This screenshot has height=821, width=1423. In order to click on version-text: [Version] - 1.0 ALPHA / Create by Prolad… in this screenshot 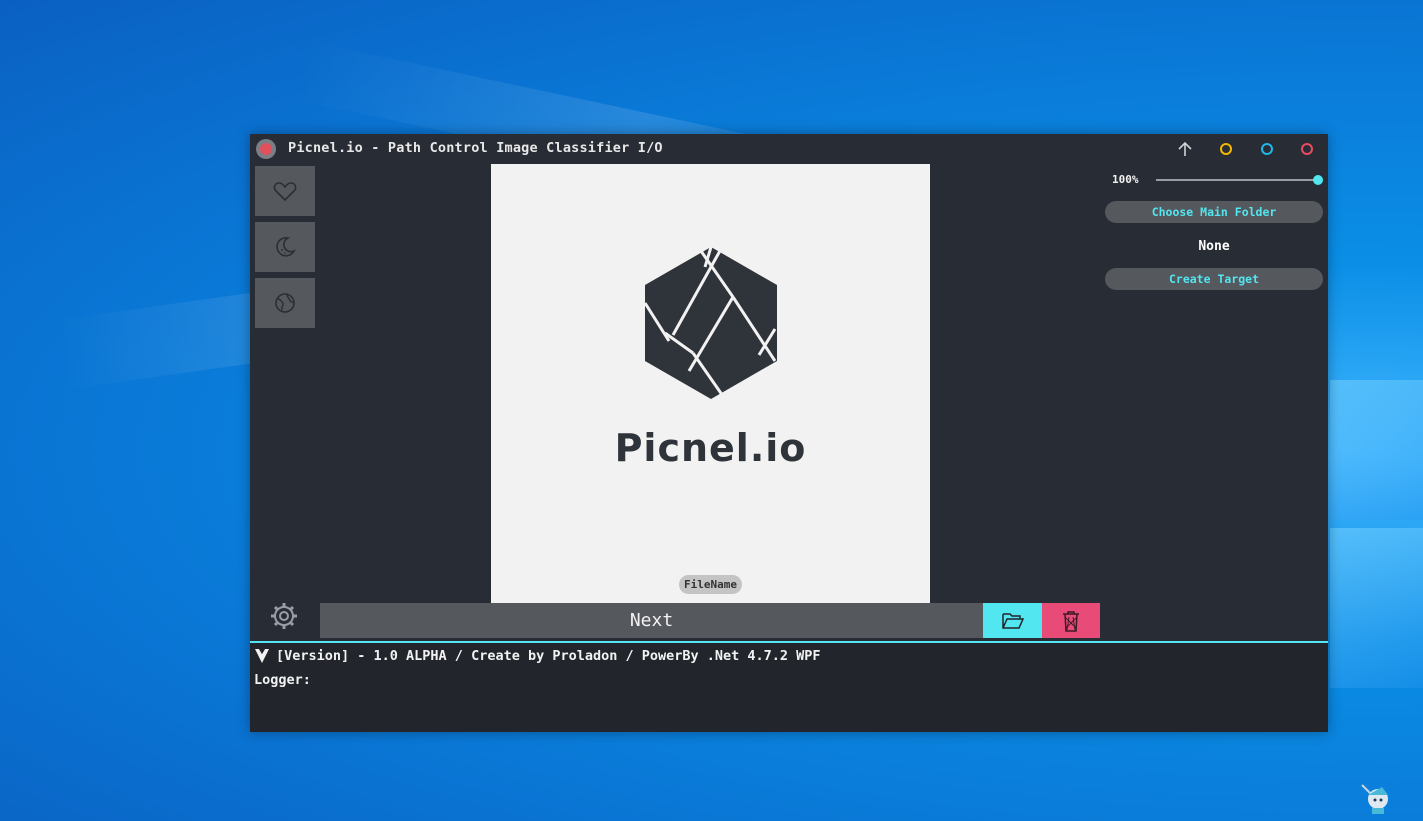, I will do `click(548, 656)`.